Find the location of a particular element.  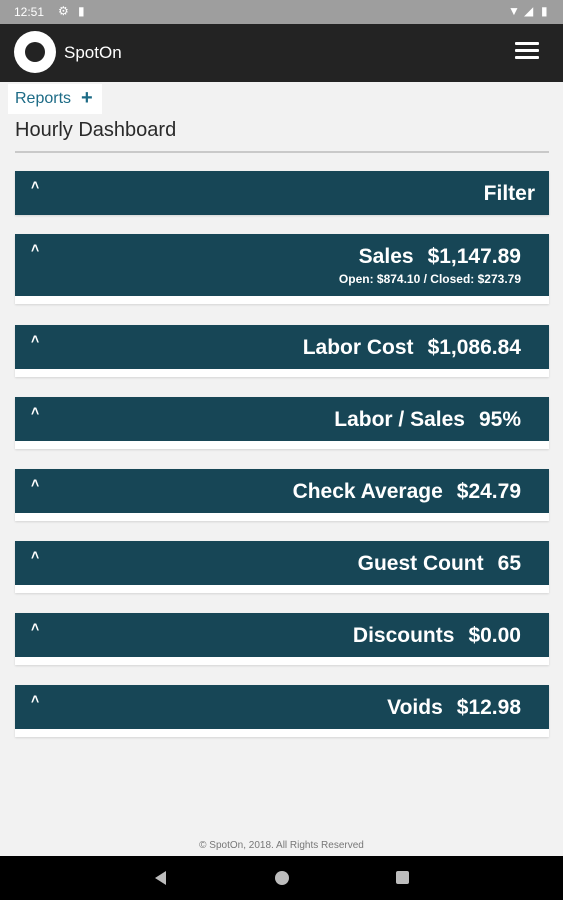

guest-count-value: 65 is located at coordinates (509, 563).